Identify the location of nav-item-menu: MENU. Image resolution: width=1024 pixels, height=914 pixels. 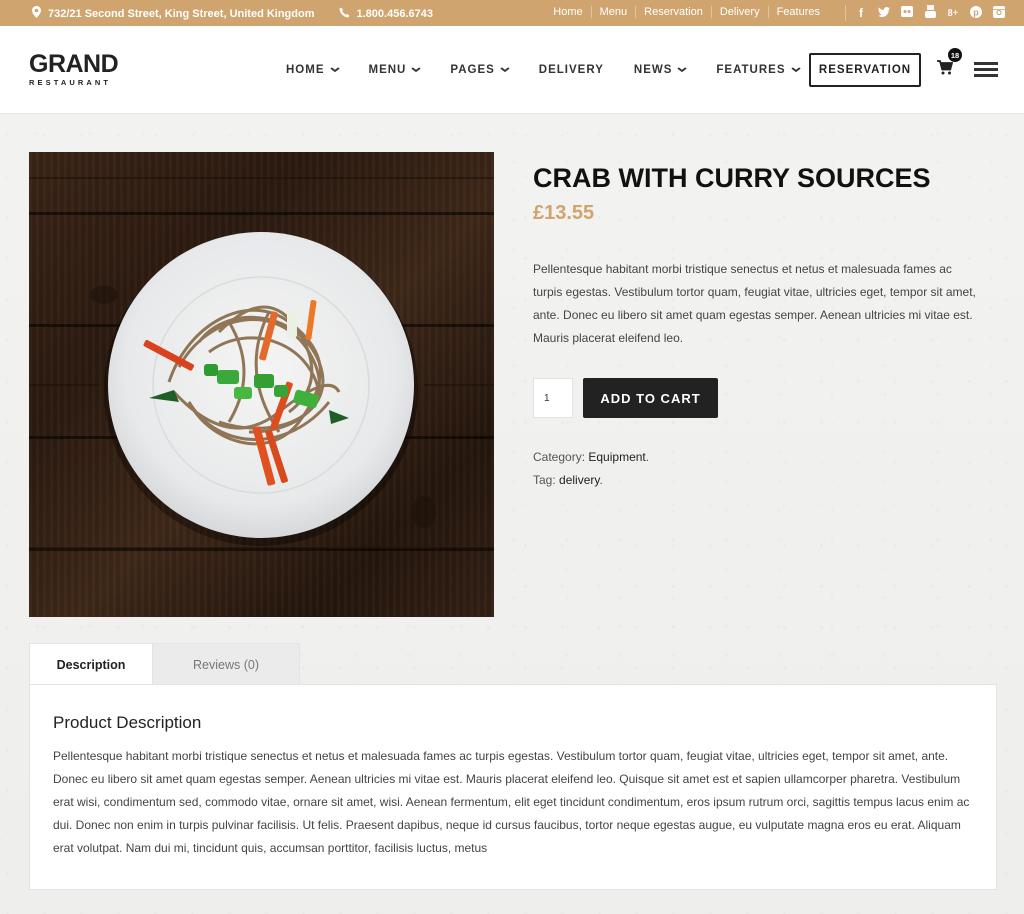
(395, 70).